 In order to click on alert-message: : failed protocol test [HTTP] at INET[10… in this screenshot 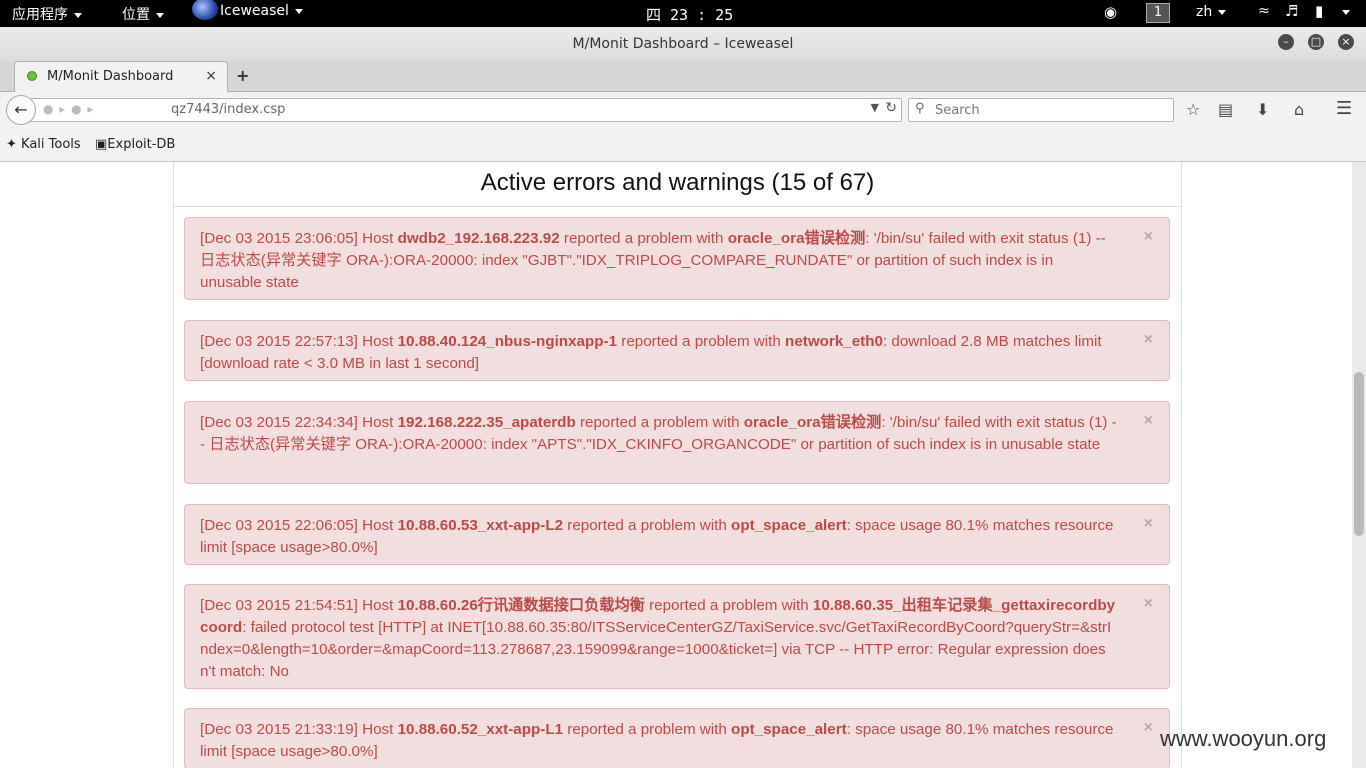, I will do `click(656, 649)`.